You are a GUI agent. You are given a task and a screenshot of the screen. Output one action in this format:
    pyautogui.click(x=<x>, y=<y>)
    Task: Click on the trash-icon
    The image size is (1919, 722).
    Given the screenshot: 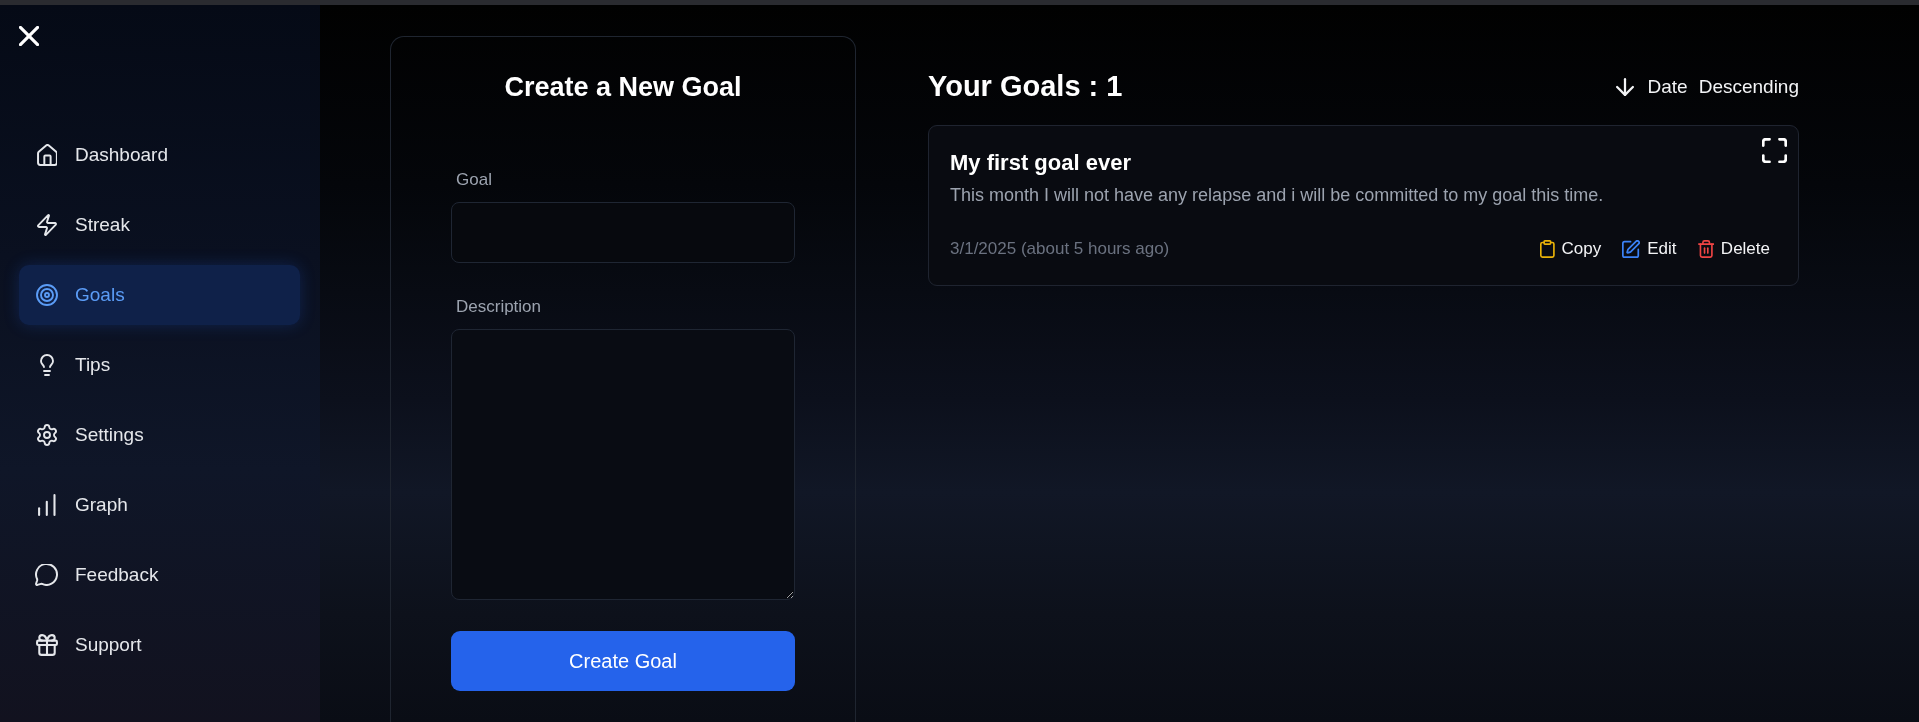 What is the action you would take?
    pyautogui.click(x=1705, y=249)
    